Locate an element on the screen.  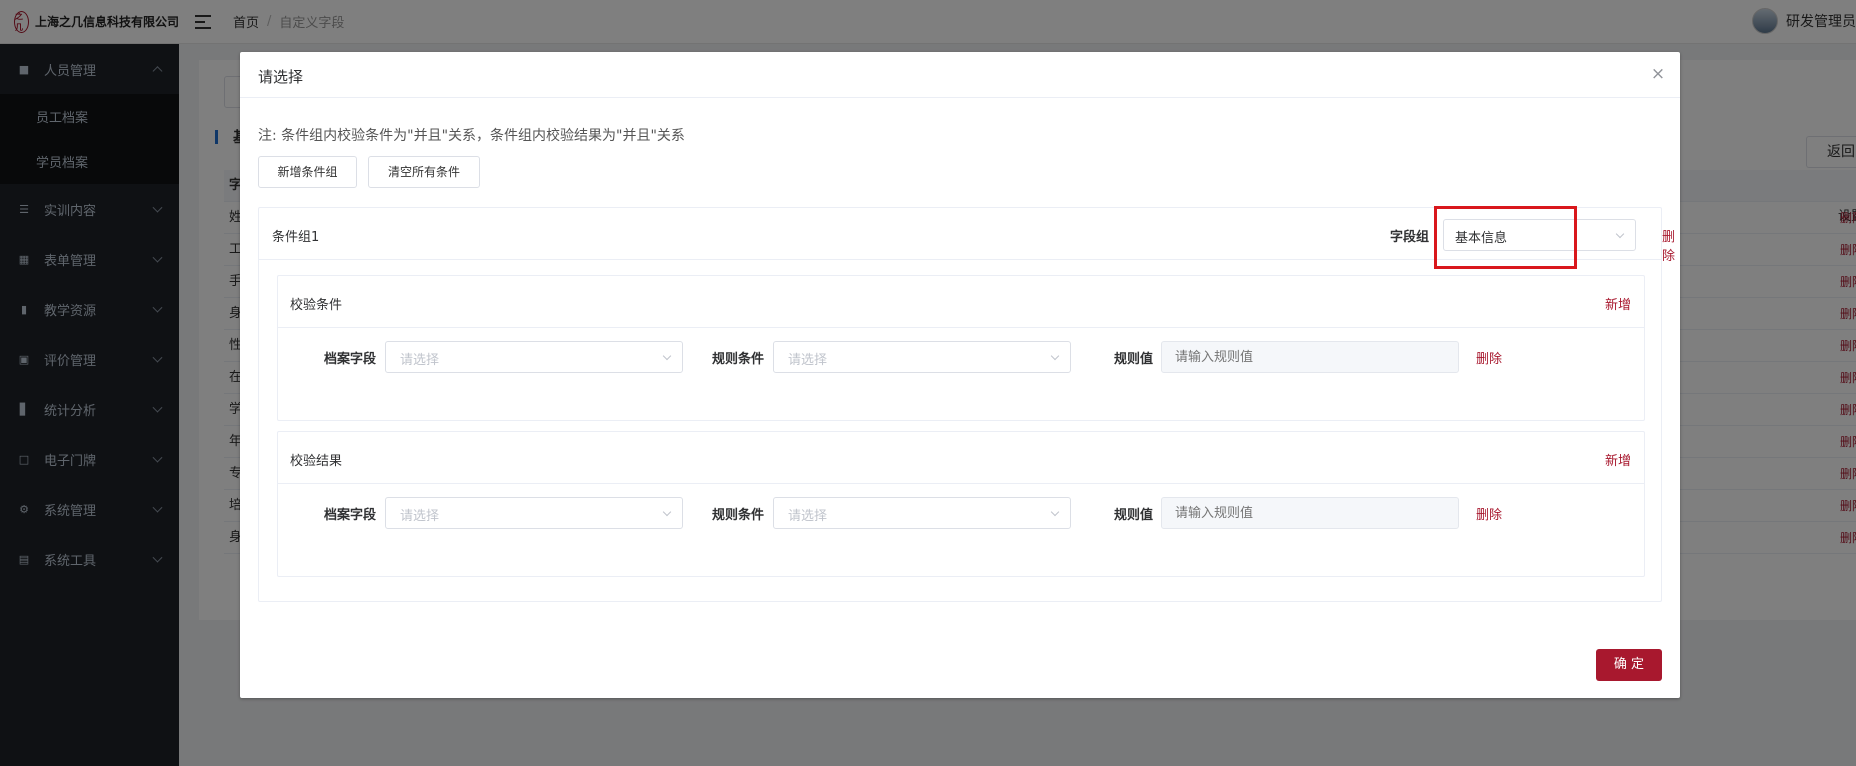
condition-rule-row: 档案字段 请选择 规则条件 请选择 规则值 删除 is located at coordinates (961, 357).